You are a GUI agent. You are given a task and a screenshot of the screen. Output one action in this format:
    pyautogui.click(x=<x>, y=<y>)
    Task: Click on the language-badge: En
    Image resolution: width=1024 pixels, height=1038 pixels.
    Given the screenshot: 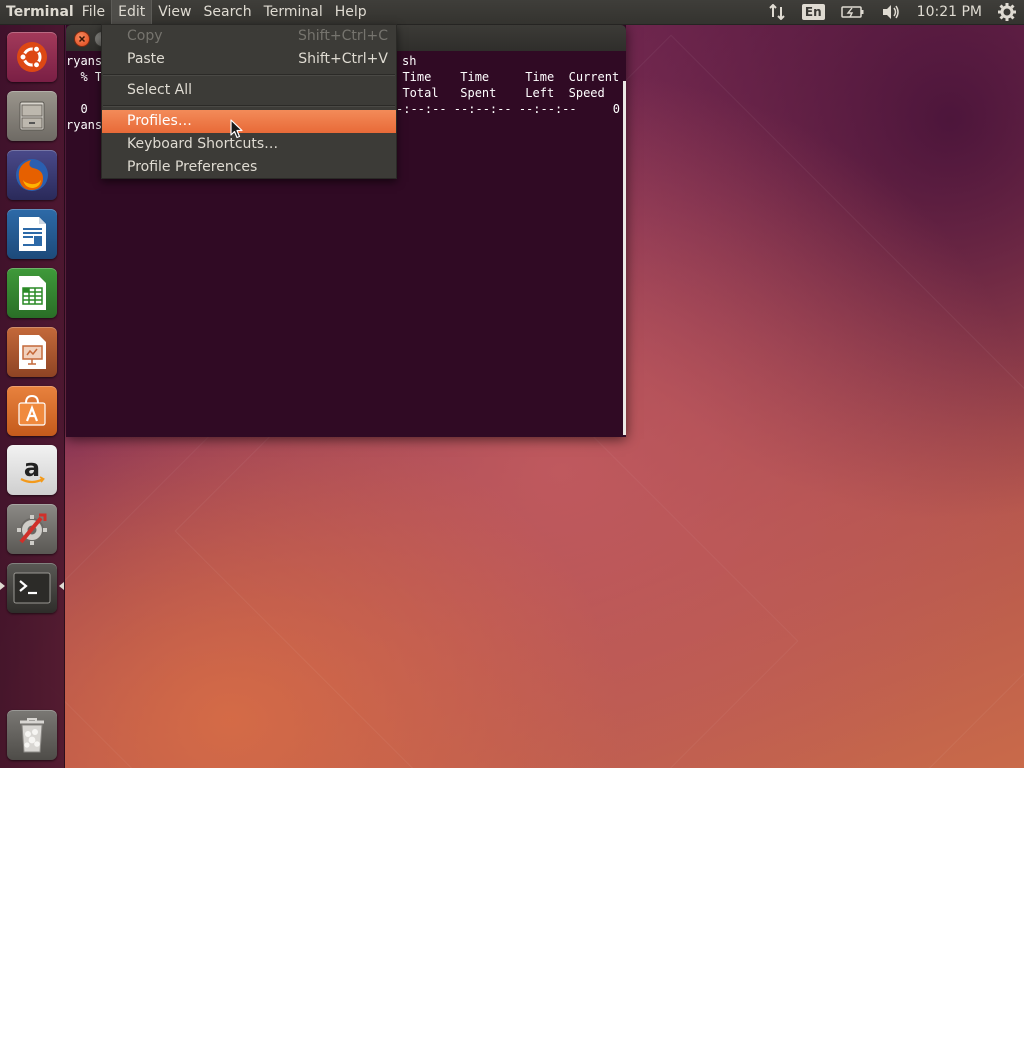 What is the action you would take?
    pyautogui.click(x=813, y=12)
    